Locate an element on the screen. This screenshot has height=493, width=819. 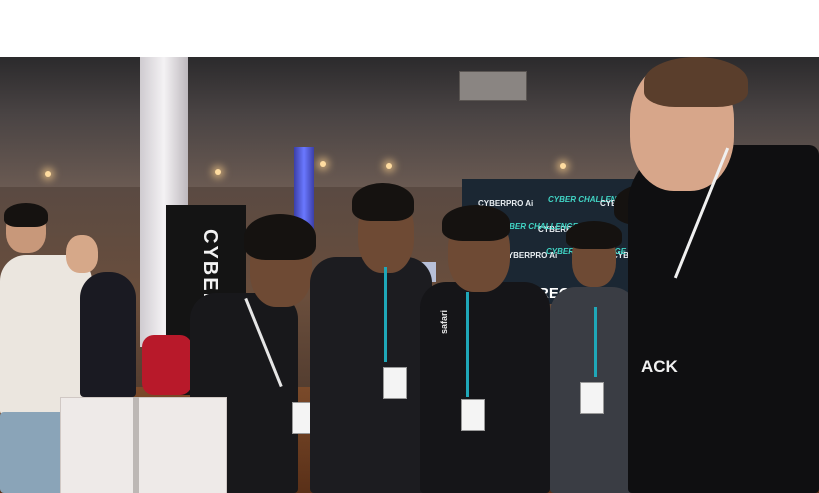
shirt-print: ACK is located at coordinates (659, 366).